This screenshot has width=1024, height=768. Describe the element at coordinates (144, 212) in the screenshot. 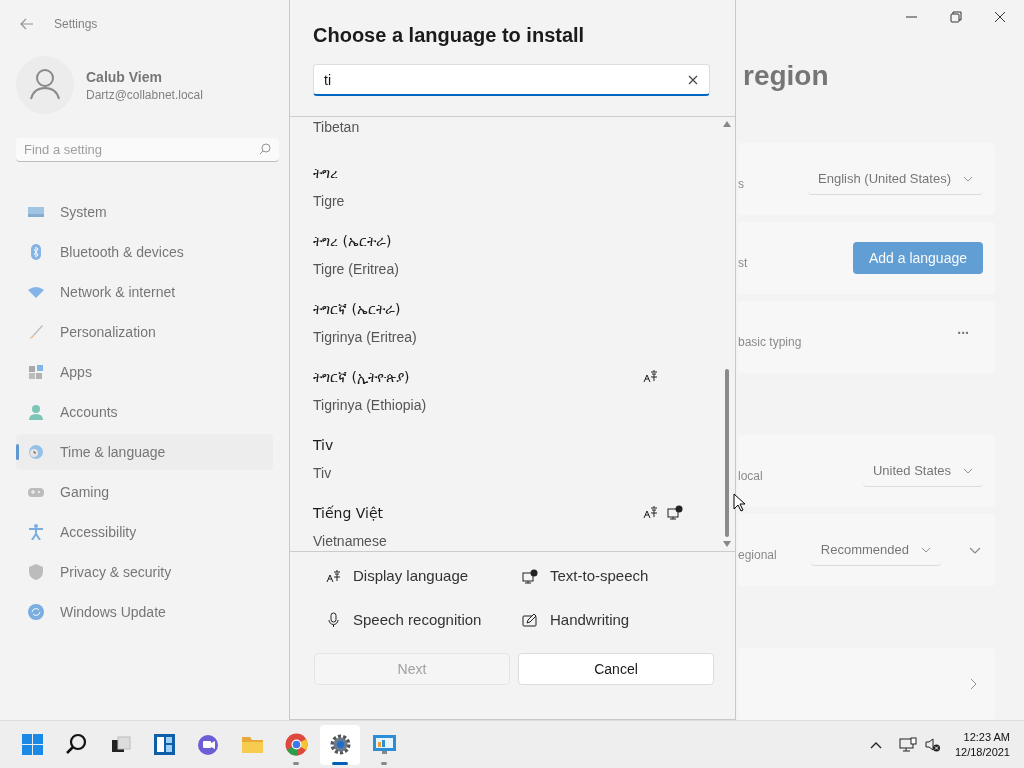

I see `nav-item: System` at that location.